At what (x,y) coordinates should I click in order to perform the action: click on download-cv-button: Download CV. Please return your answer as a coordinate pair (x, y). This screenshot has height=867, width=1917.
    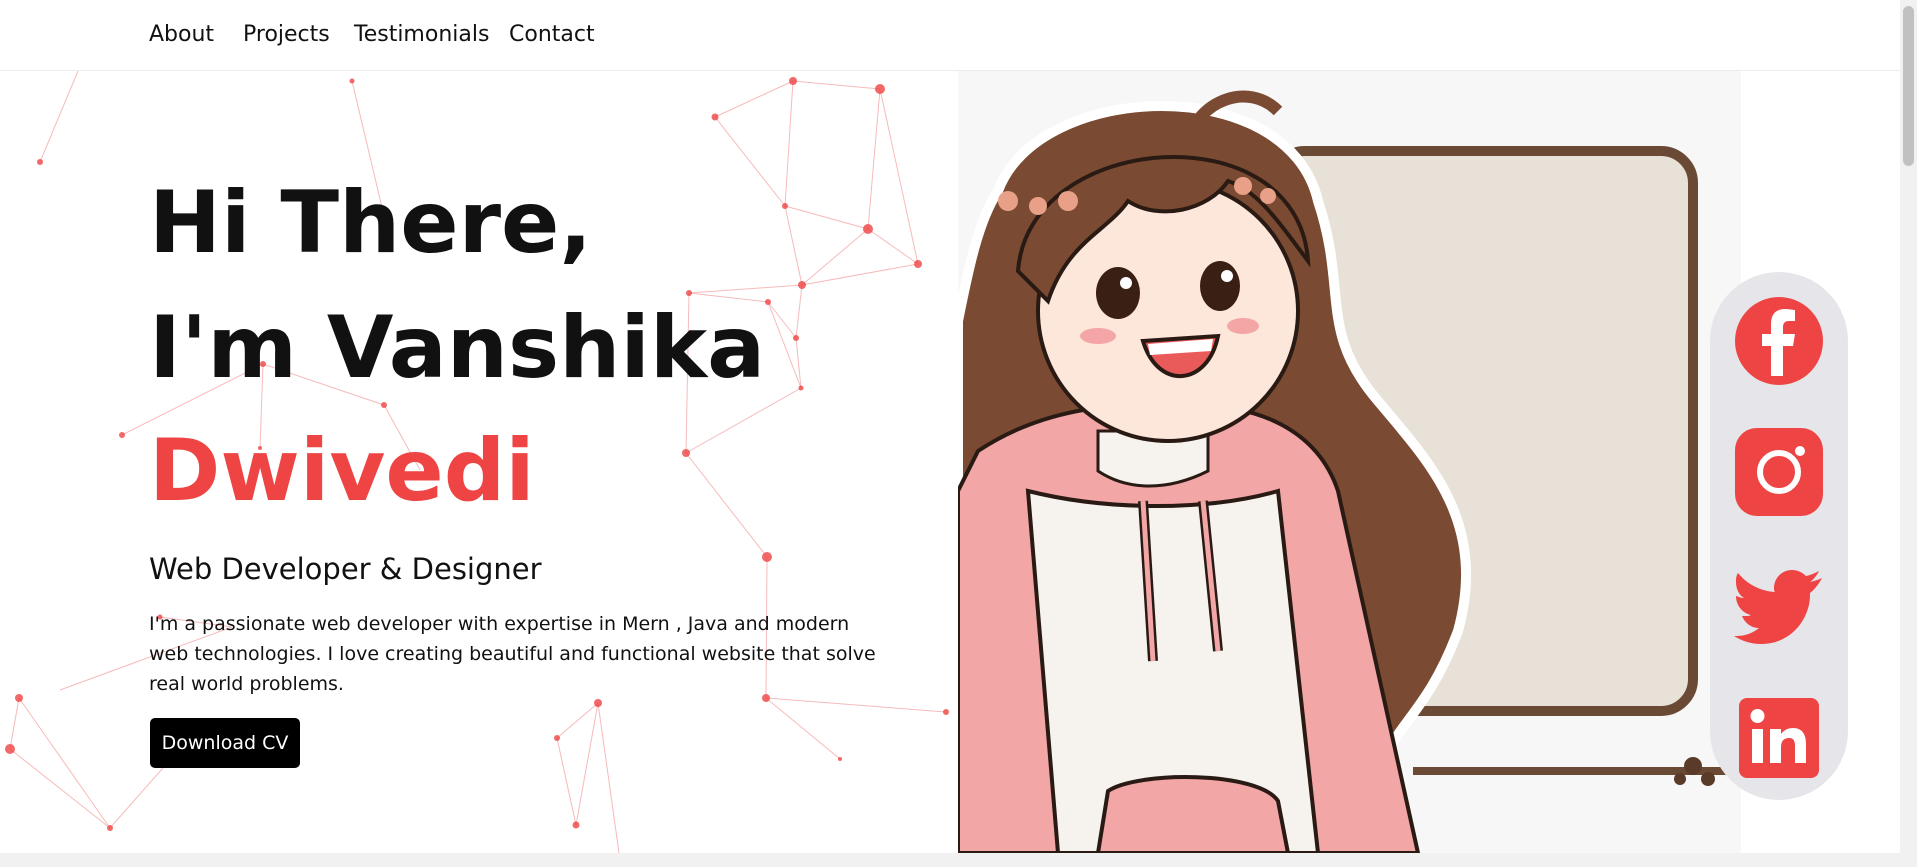
    Looking at the image, I should click on (225, 743).